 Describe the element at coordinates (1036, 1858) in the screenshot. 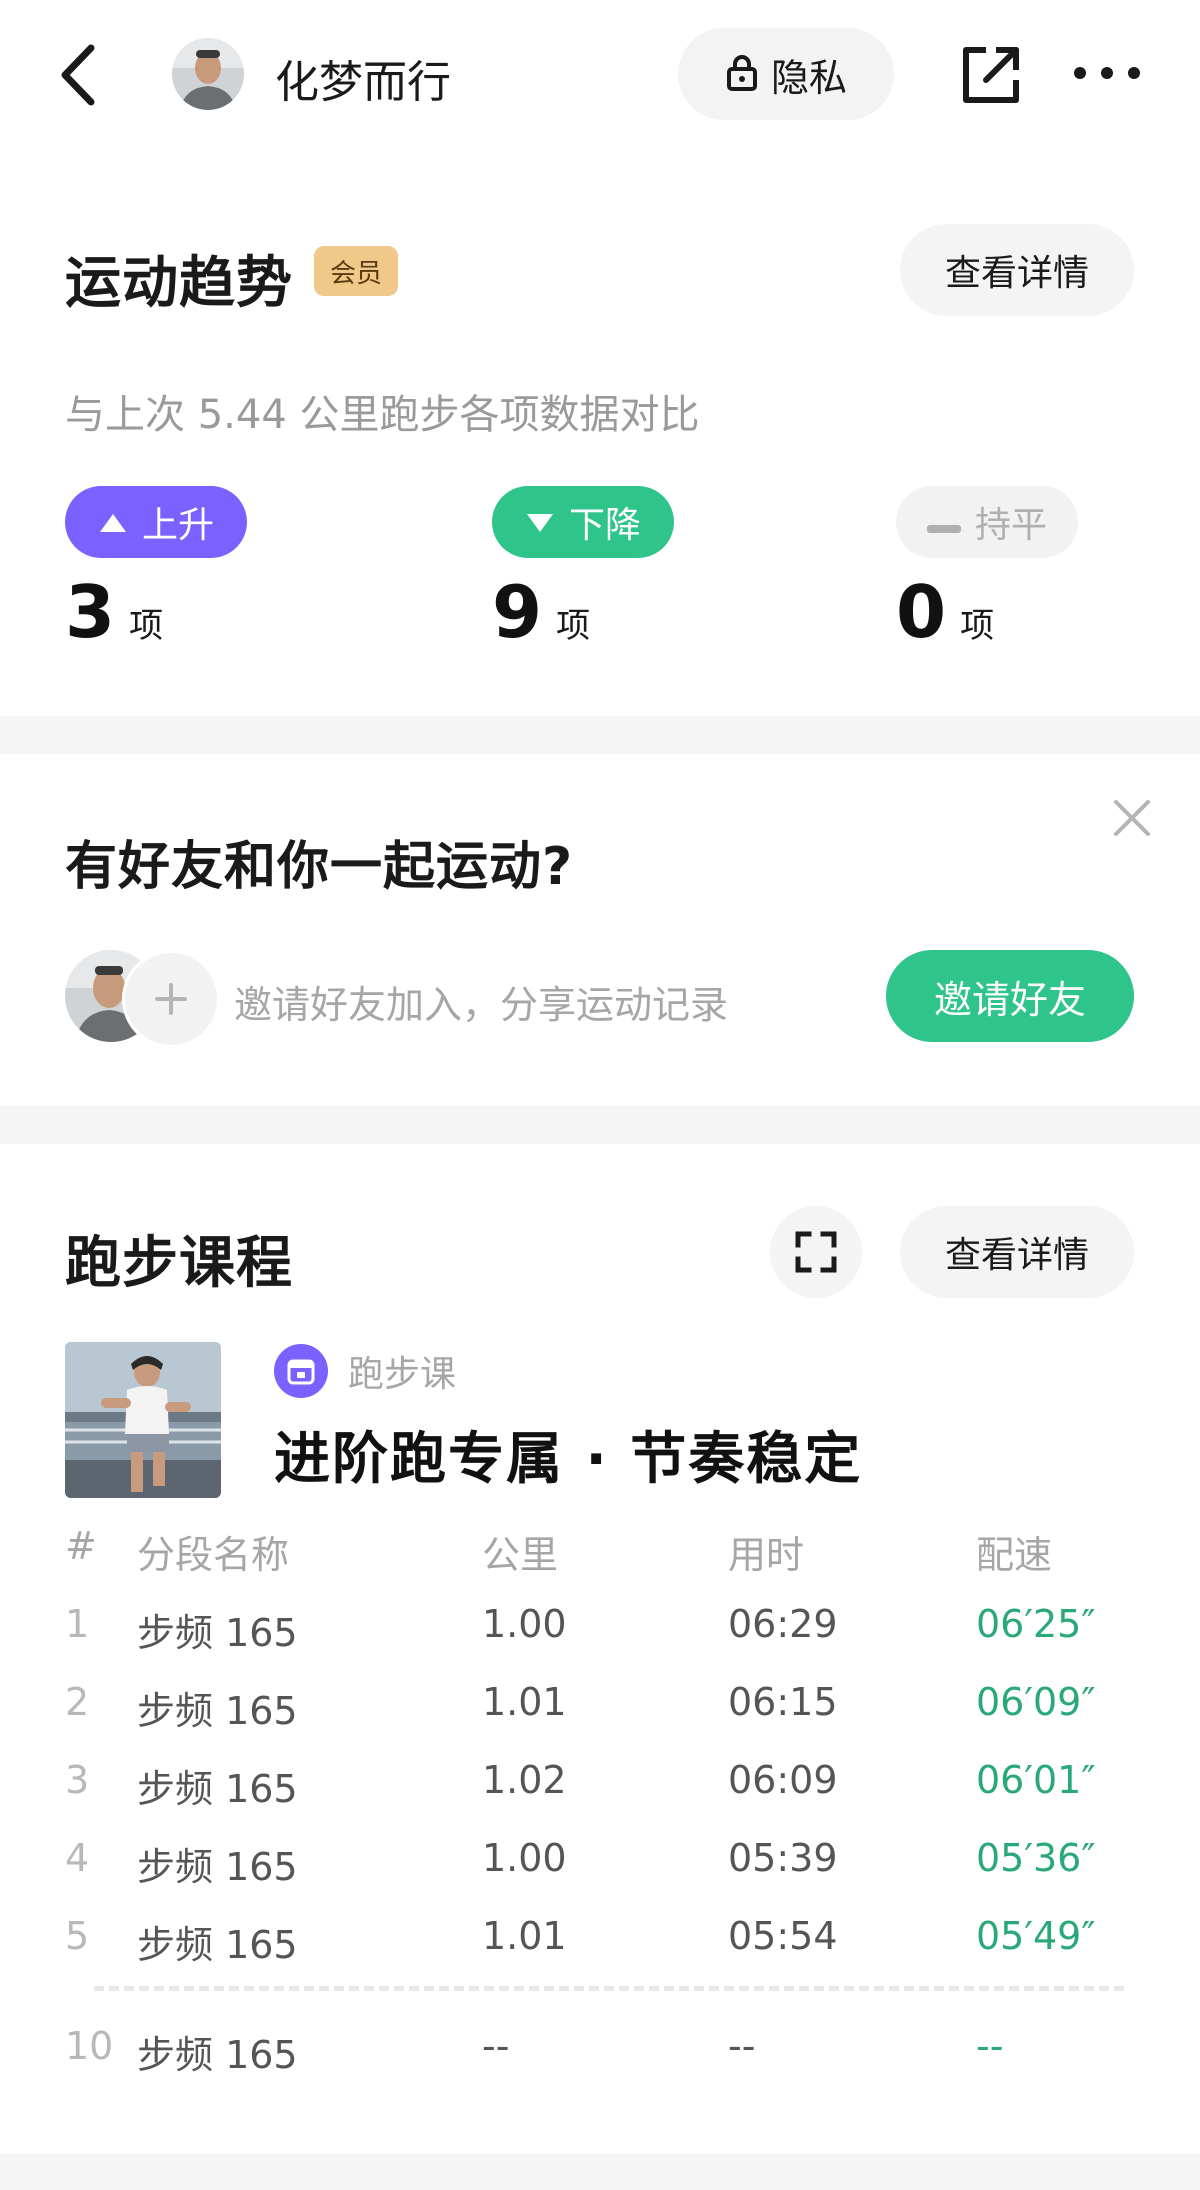

I see `row-pace: 05′36″` at that location.